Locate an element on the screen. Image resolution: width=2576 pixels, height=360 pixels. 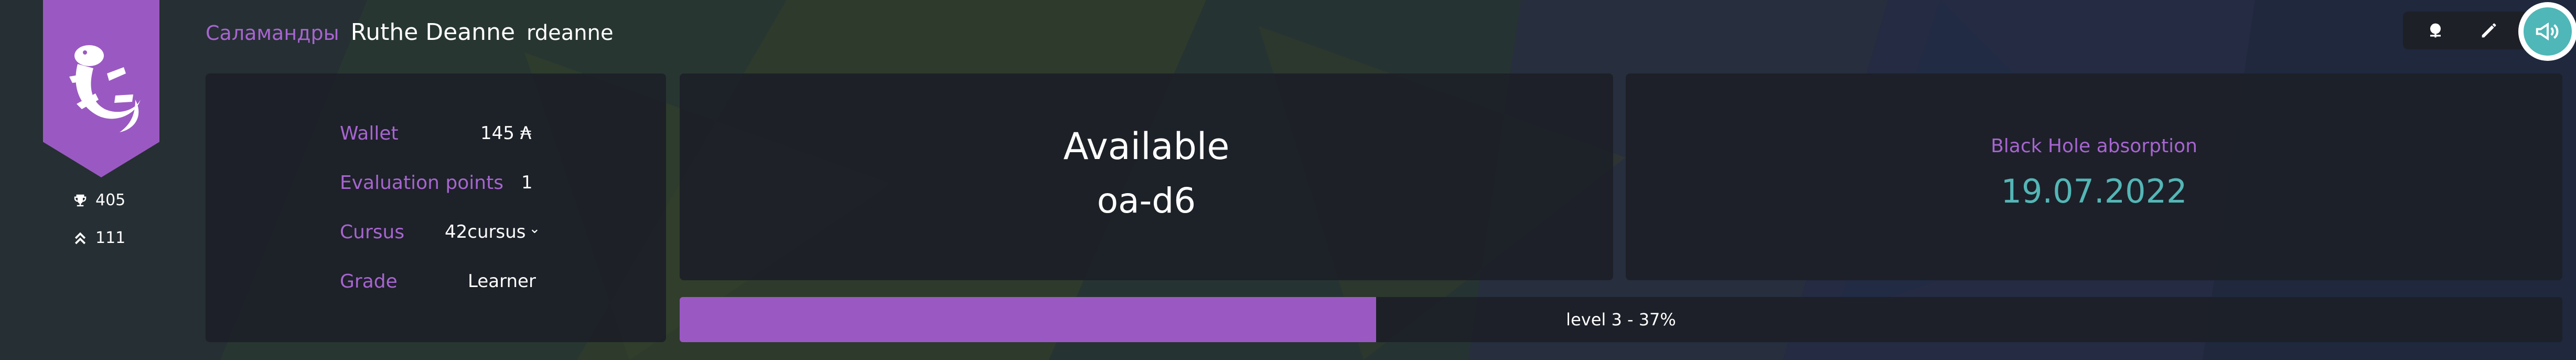
profile-header: Саламандры Ruthe Deanne rdeanne is located at coordinates (410, 34).